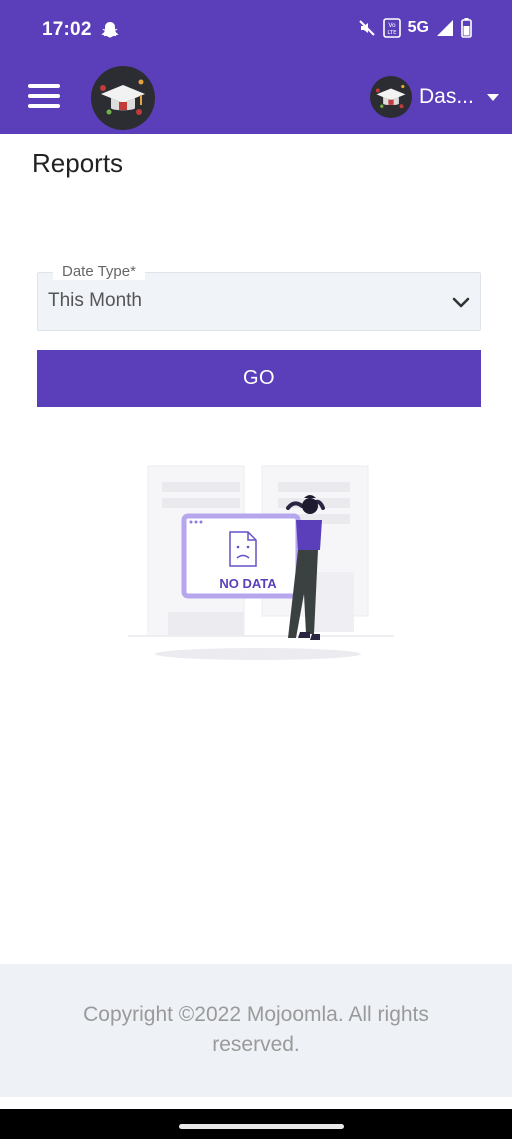 The image size is (512, 1139). What do you see at coordinates (95, 301) in the screenshot?
I see `date-type-value: This Month` at bounding box center [95, 301].